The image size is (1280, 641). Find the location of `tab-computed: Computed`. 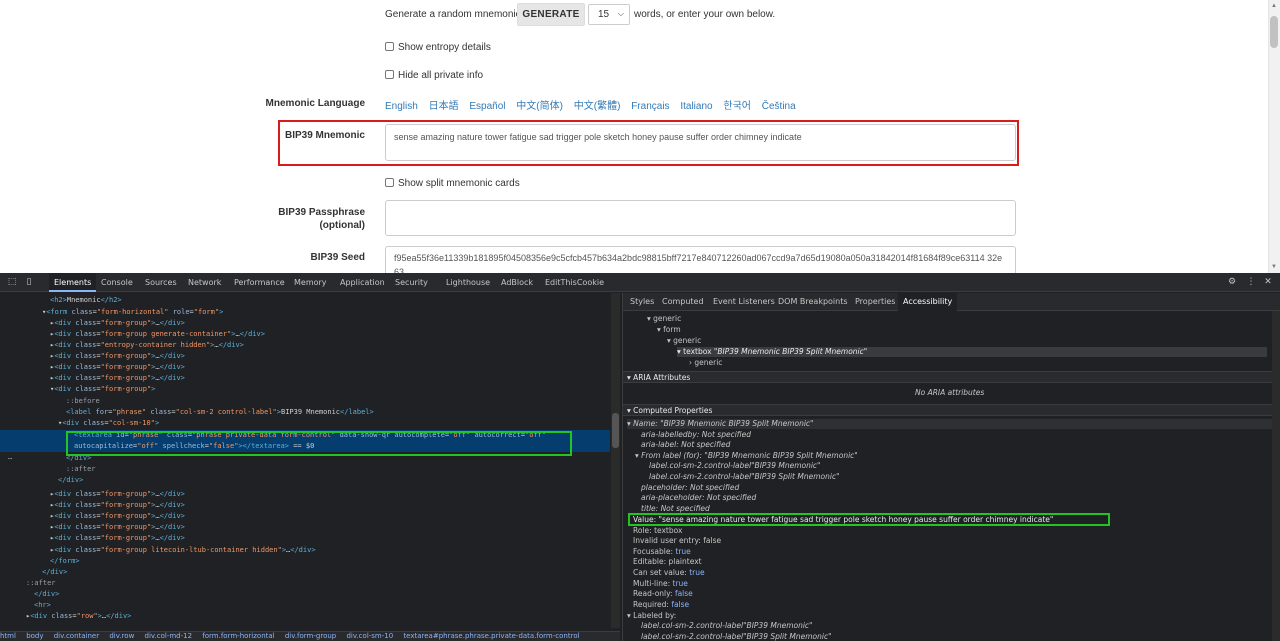

tab-computed: Computed is located at coordinates (683, 302).